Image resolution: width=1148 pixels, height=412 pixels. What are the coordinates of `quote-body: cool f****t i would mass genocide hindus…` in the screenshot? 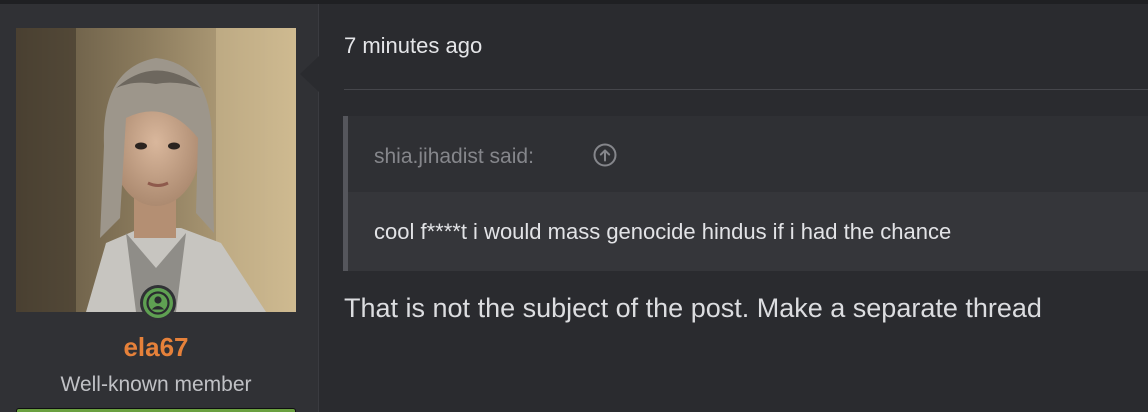 It's located at (748, 231).